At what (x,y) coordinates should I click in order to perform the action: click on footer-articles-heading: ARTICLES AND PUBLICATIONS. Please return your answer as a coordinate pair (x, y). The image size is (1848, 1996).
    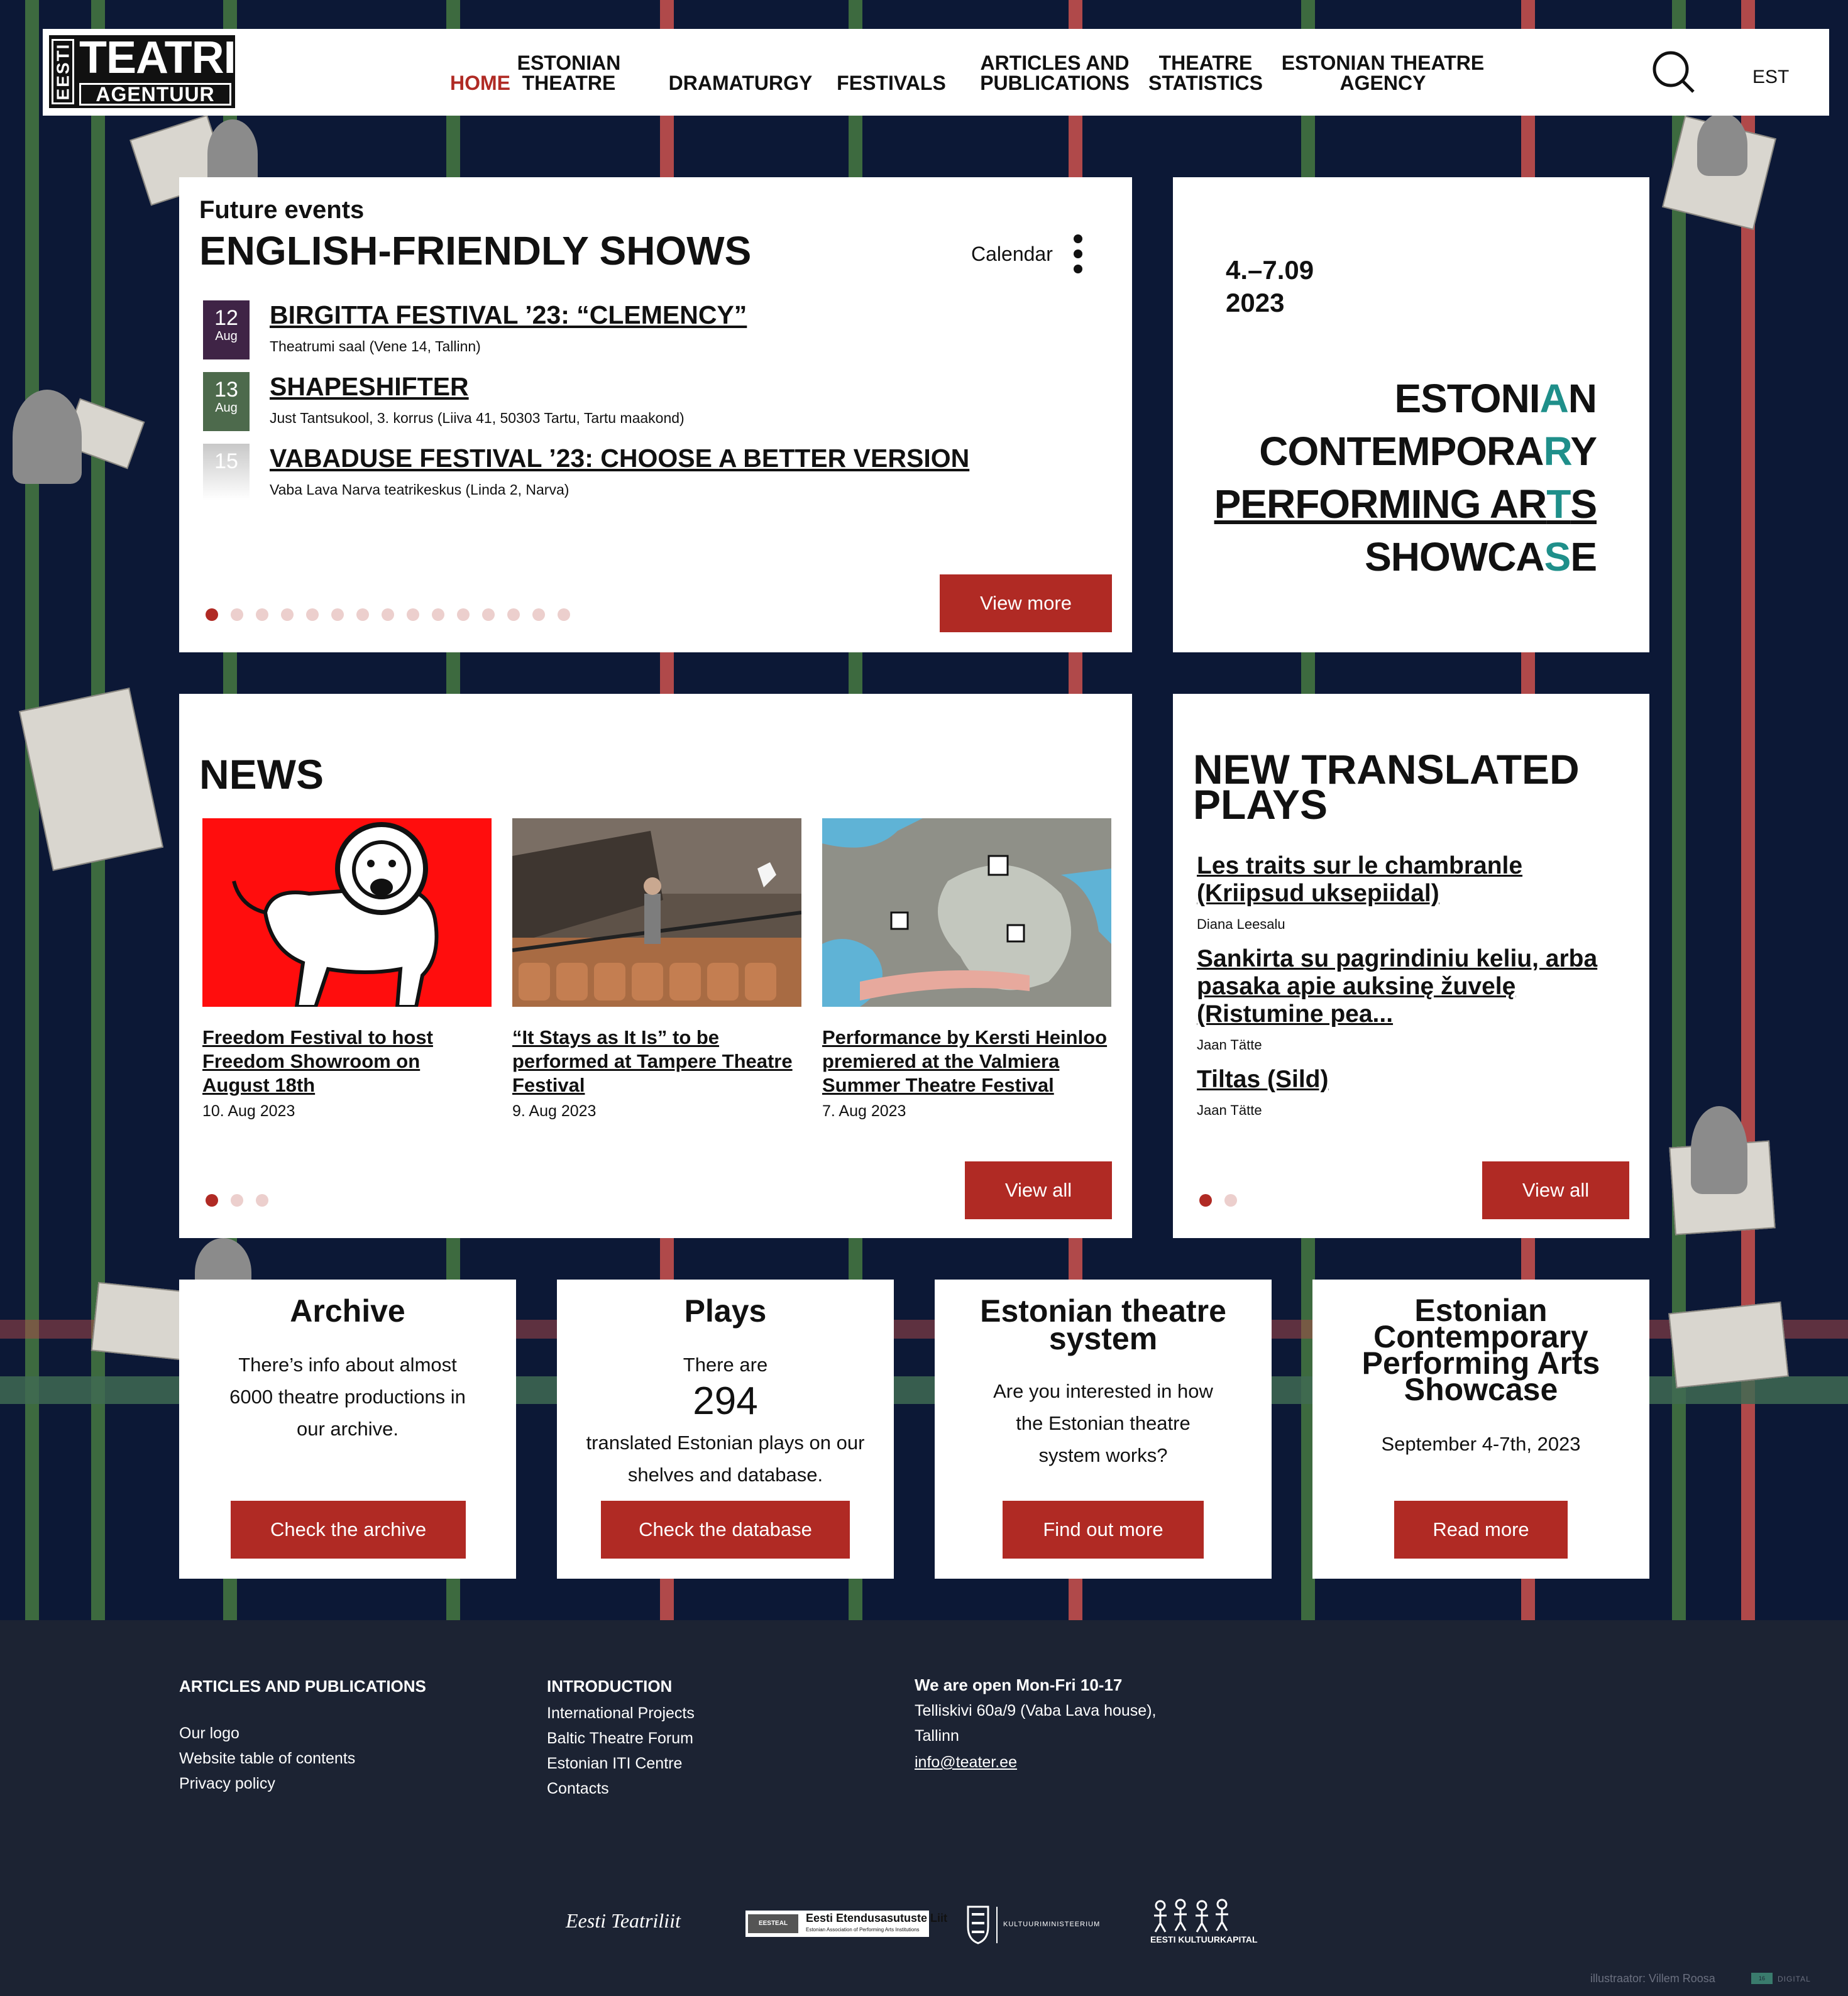
    Looking at the image, I should click on (302, 1687).